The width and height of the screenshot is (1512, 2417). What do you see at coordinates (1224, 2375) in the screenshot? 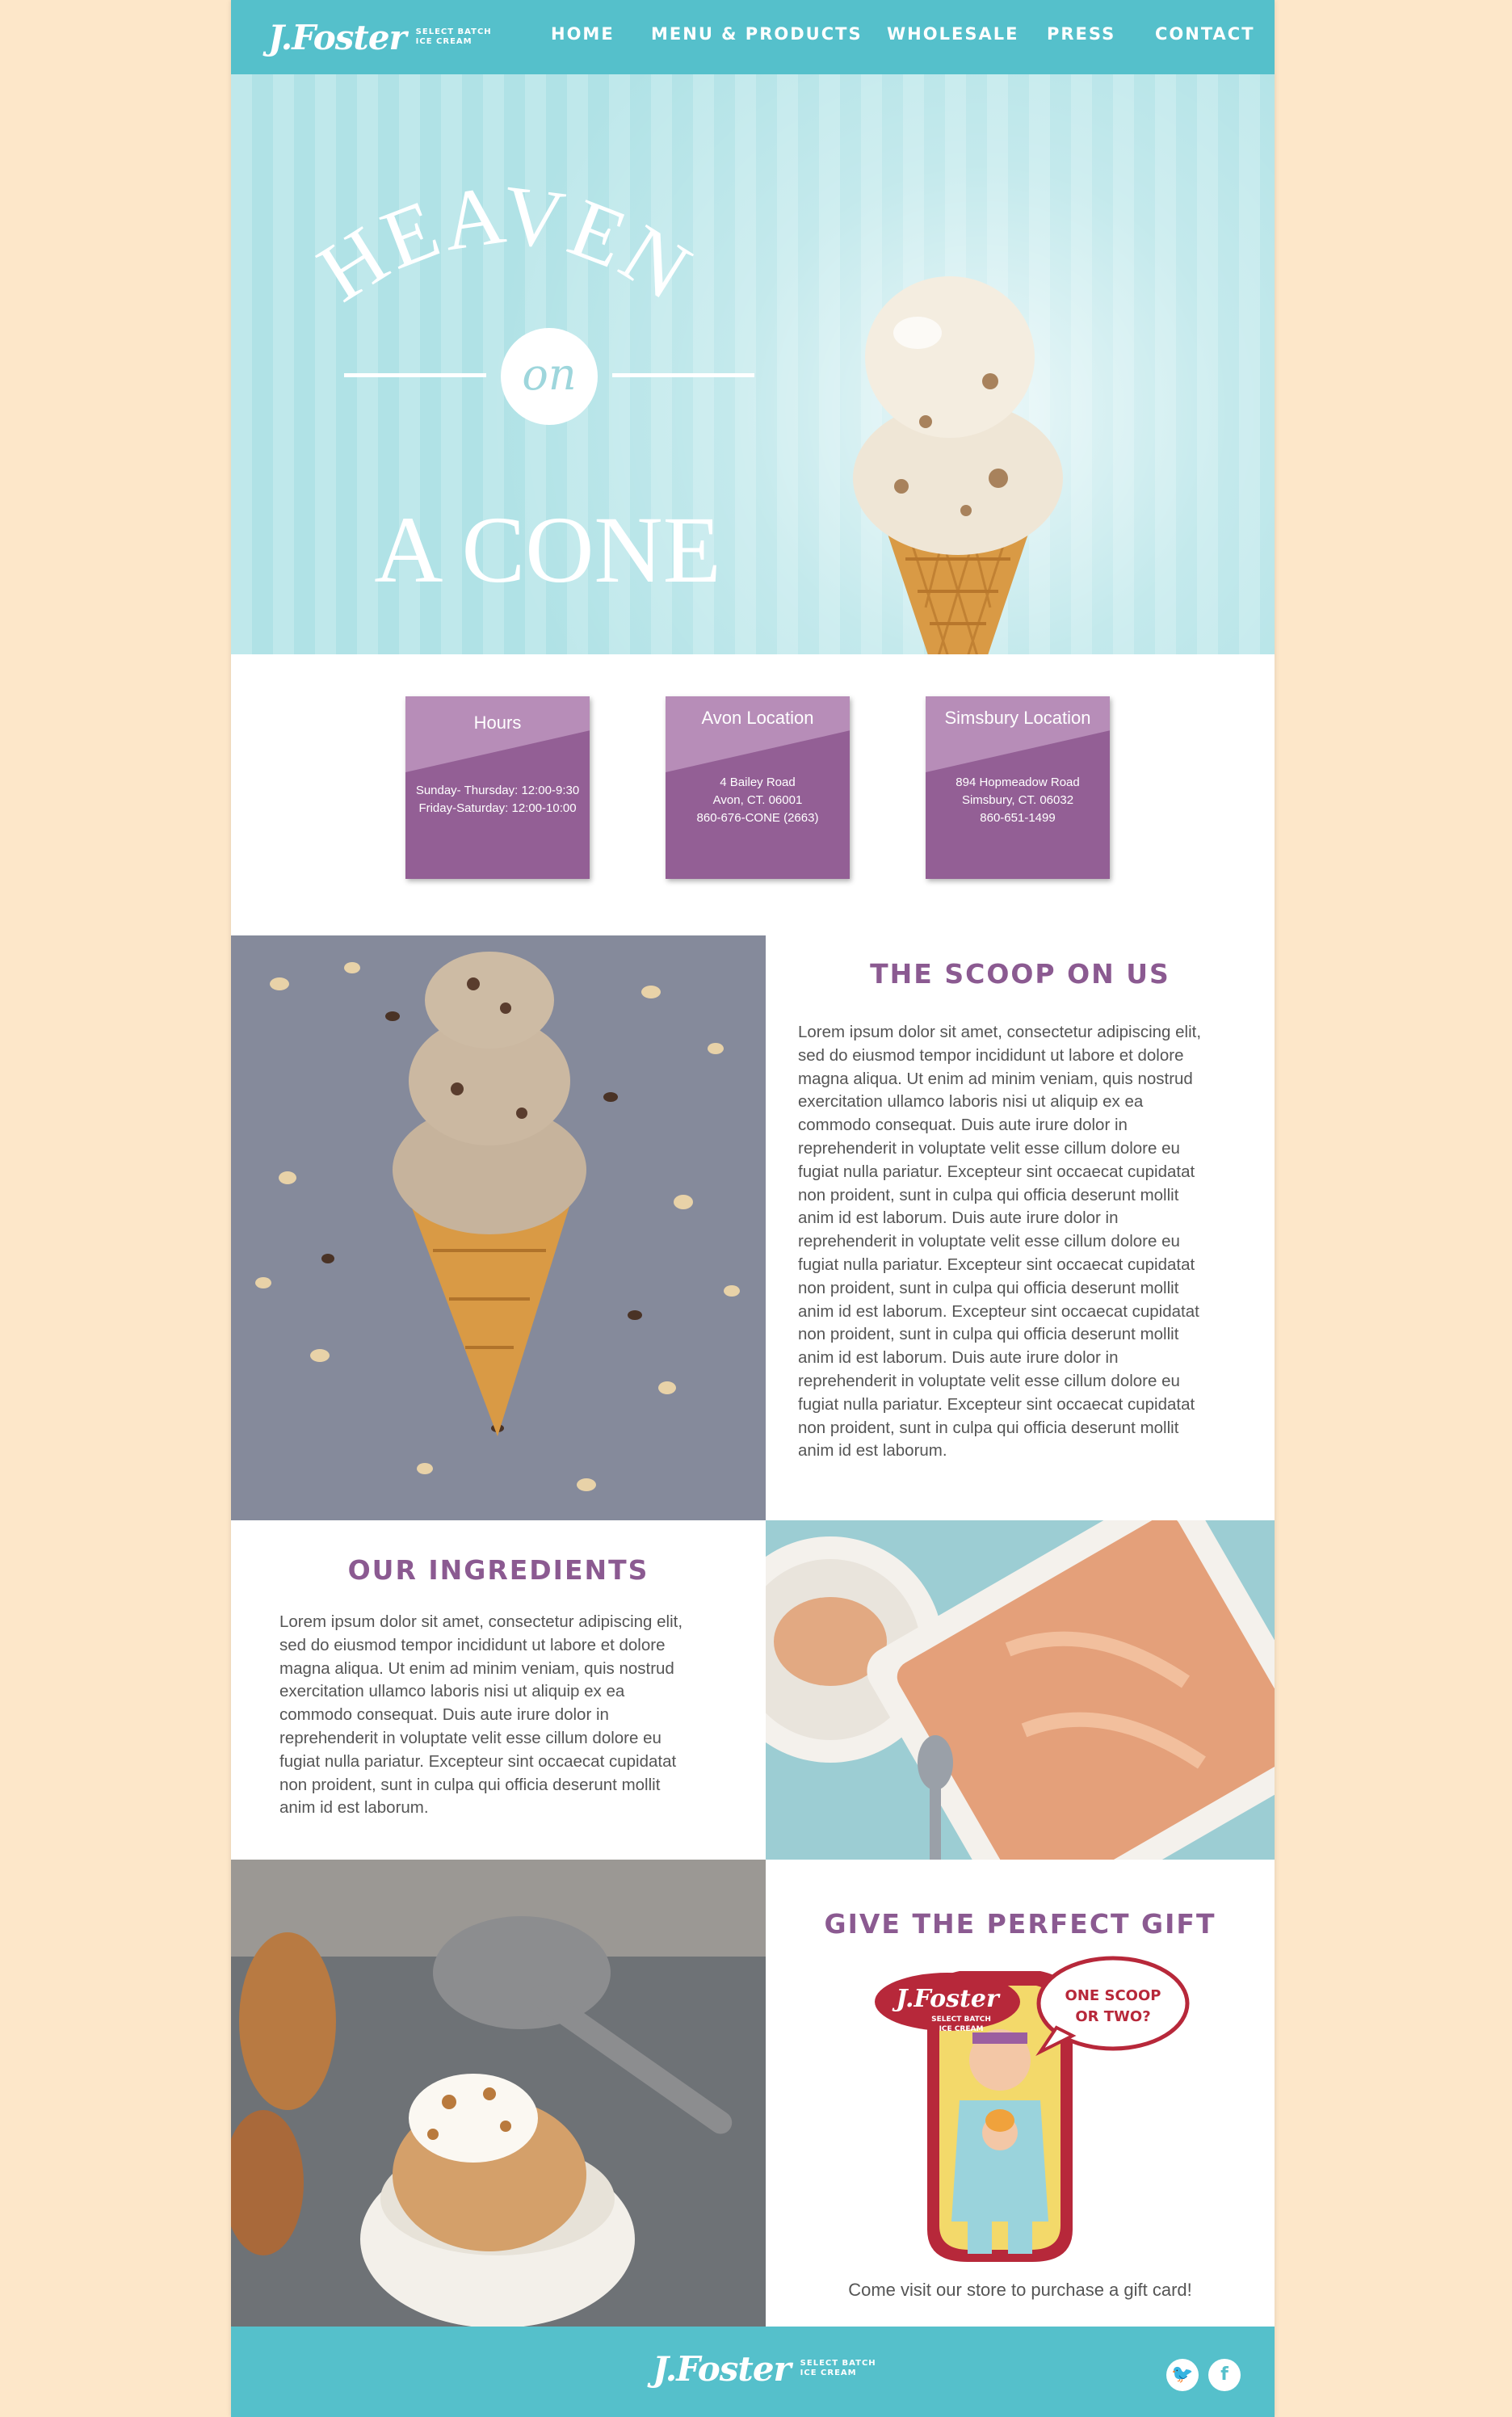
I see `facebook-icon: f` at bounding box center [1224, 2375].